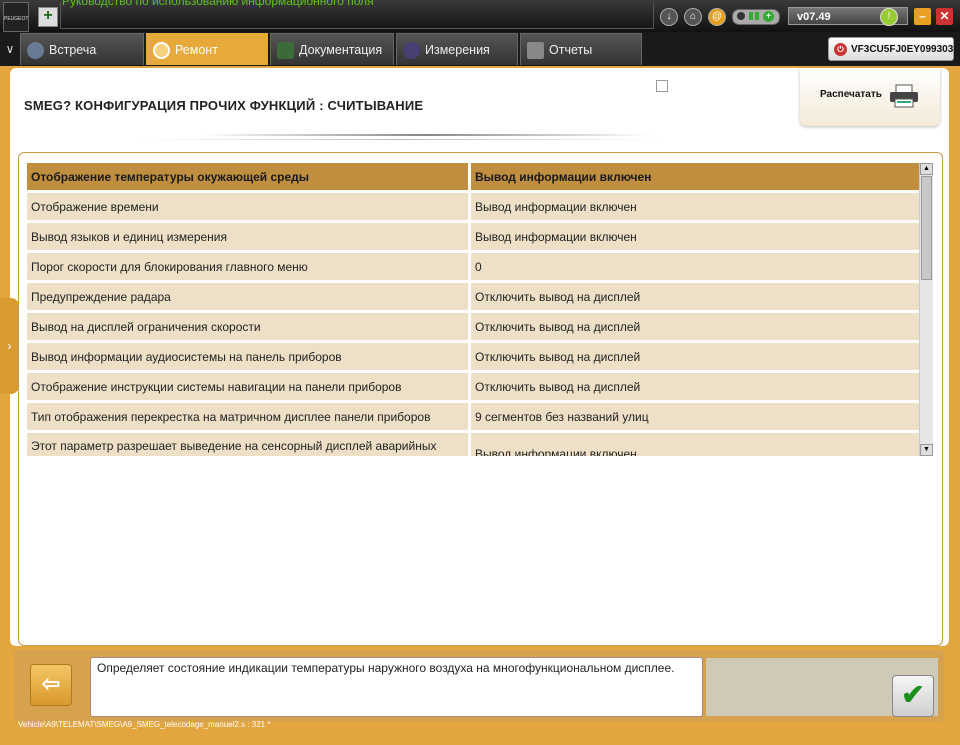  I want to click on confirm-button: ✔, so click(913, 696).